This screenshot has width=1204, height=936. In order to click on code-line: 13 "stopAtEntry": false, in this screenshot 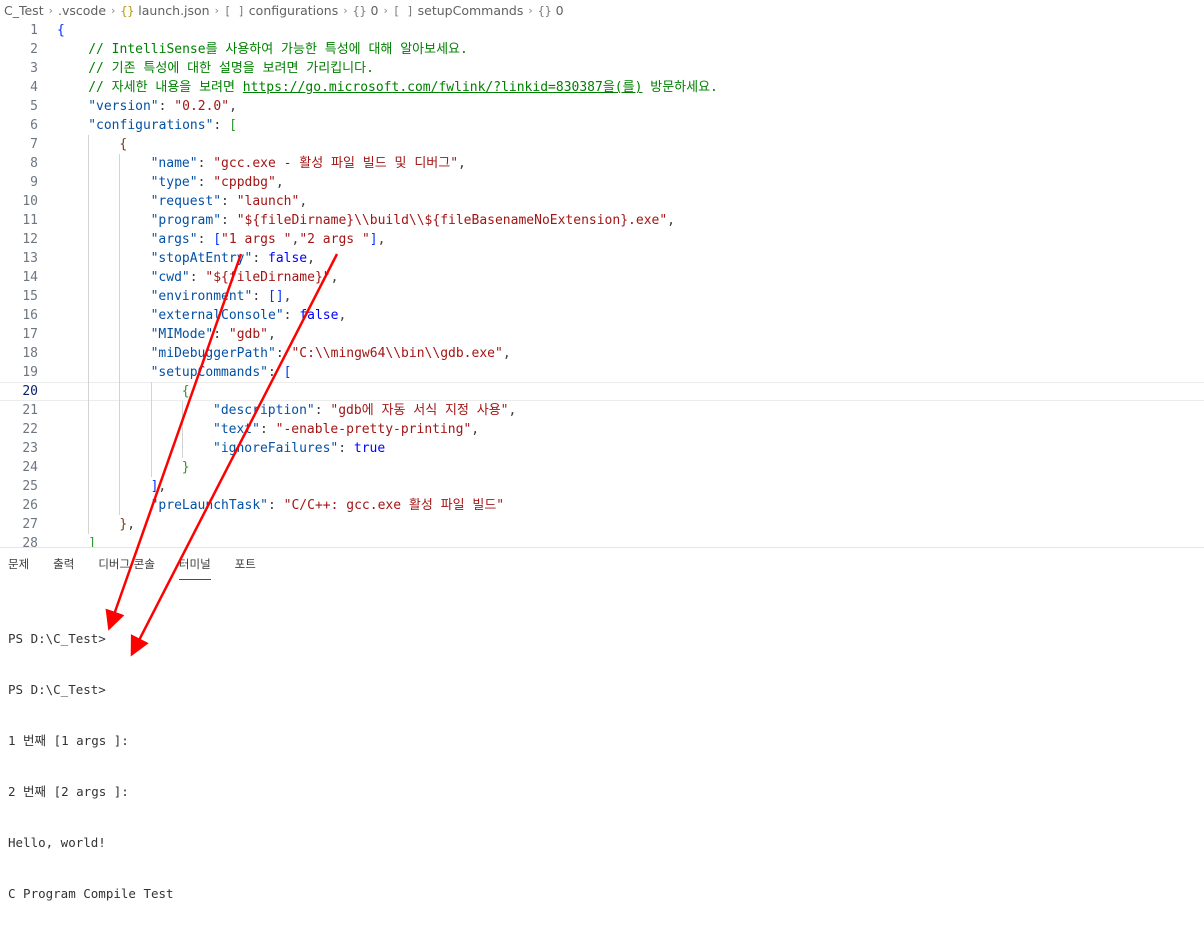, I will do `click(602, 258)`.